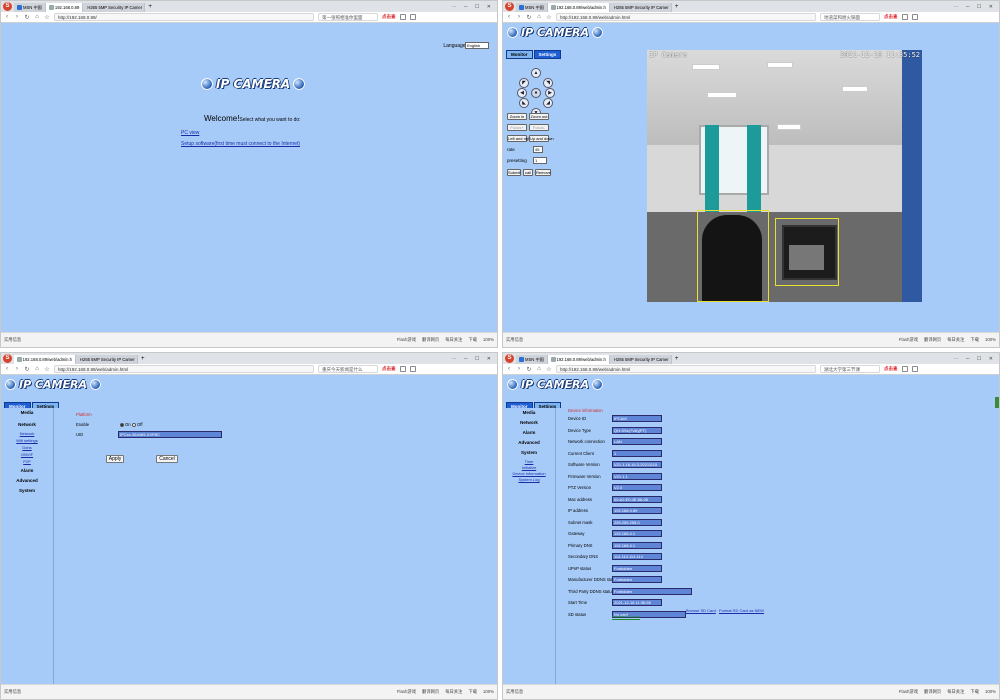 The height and width of the screenshot is (700, 1000). I want to click on browser-tab-active: 192.168.0.89, so click(64, 7).